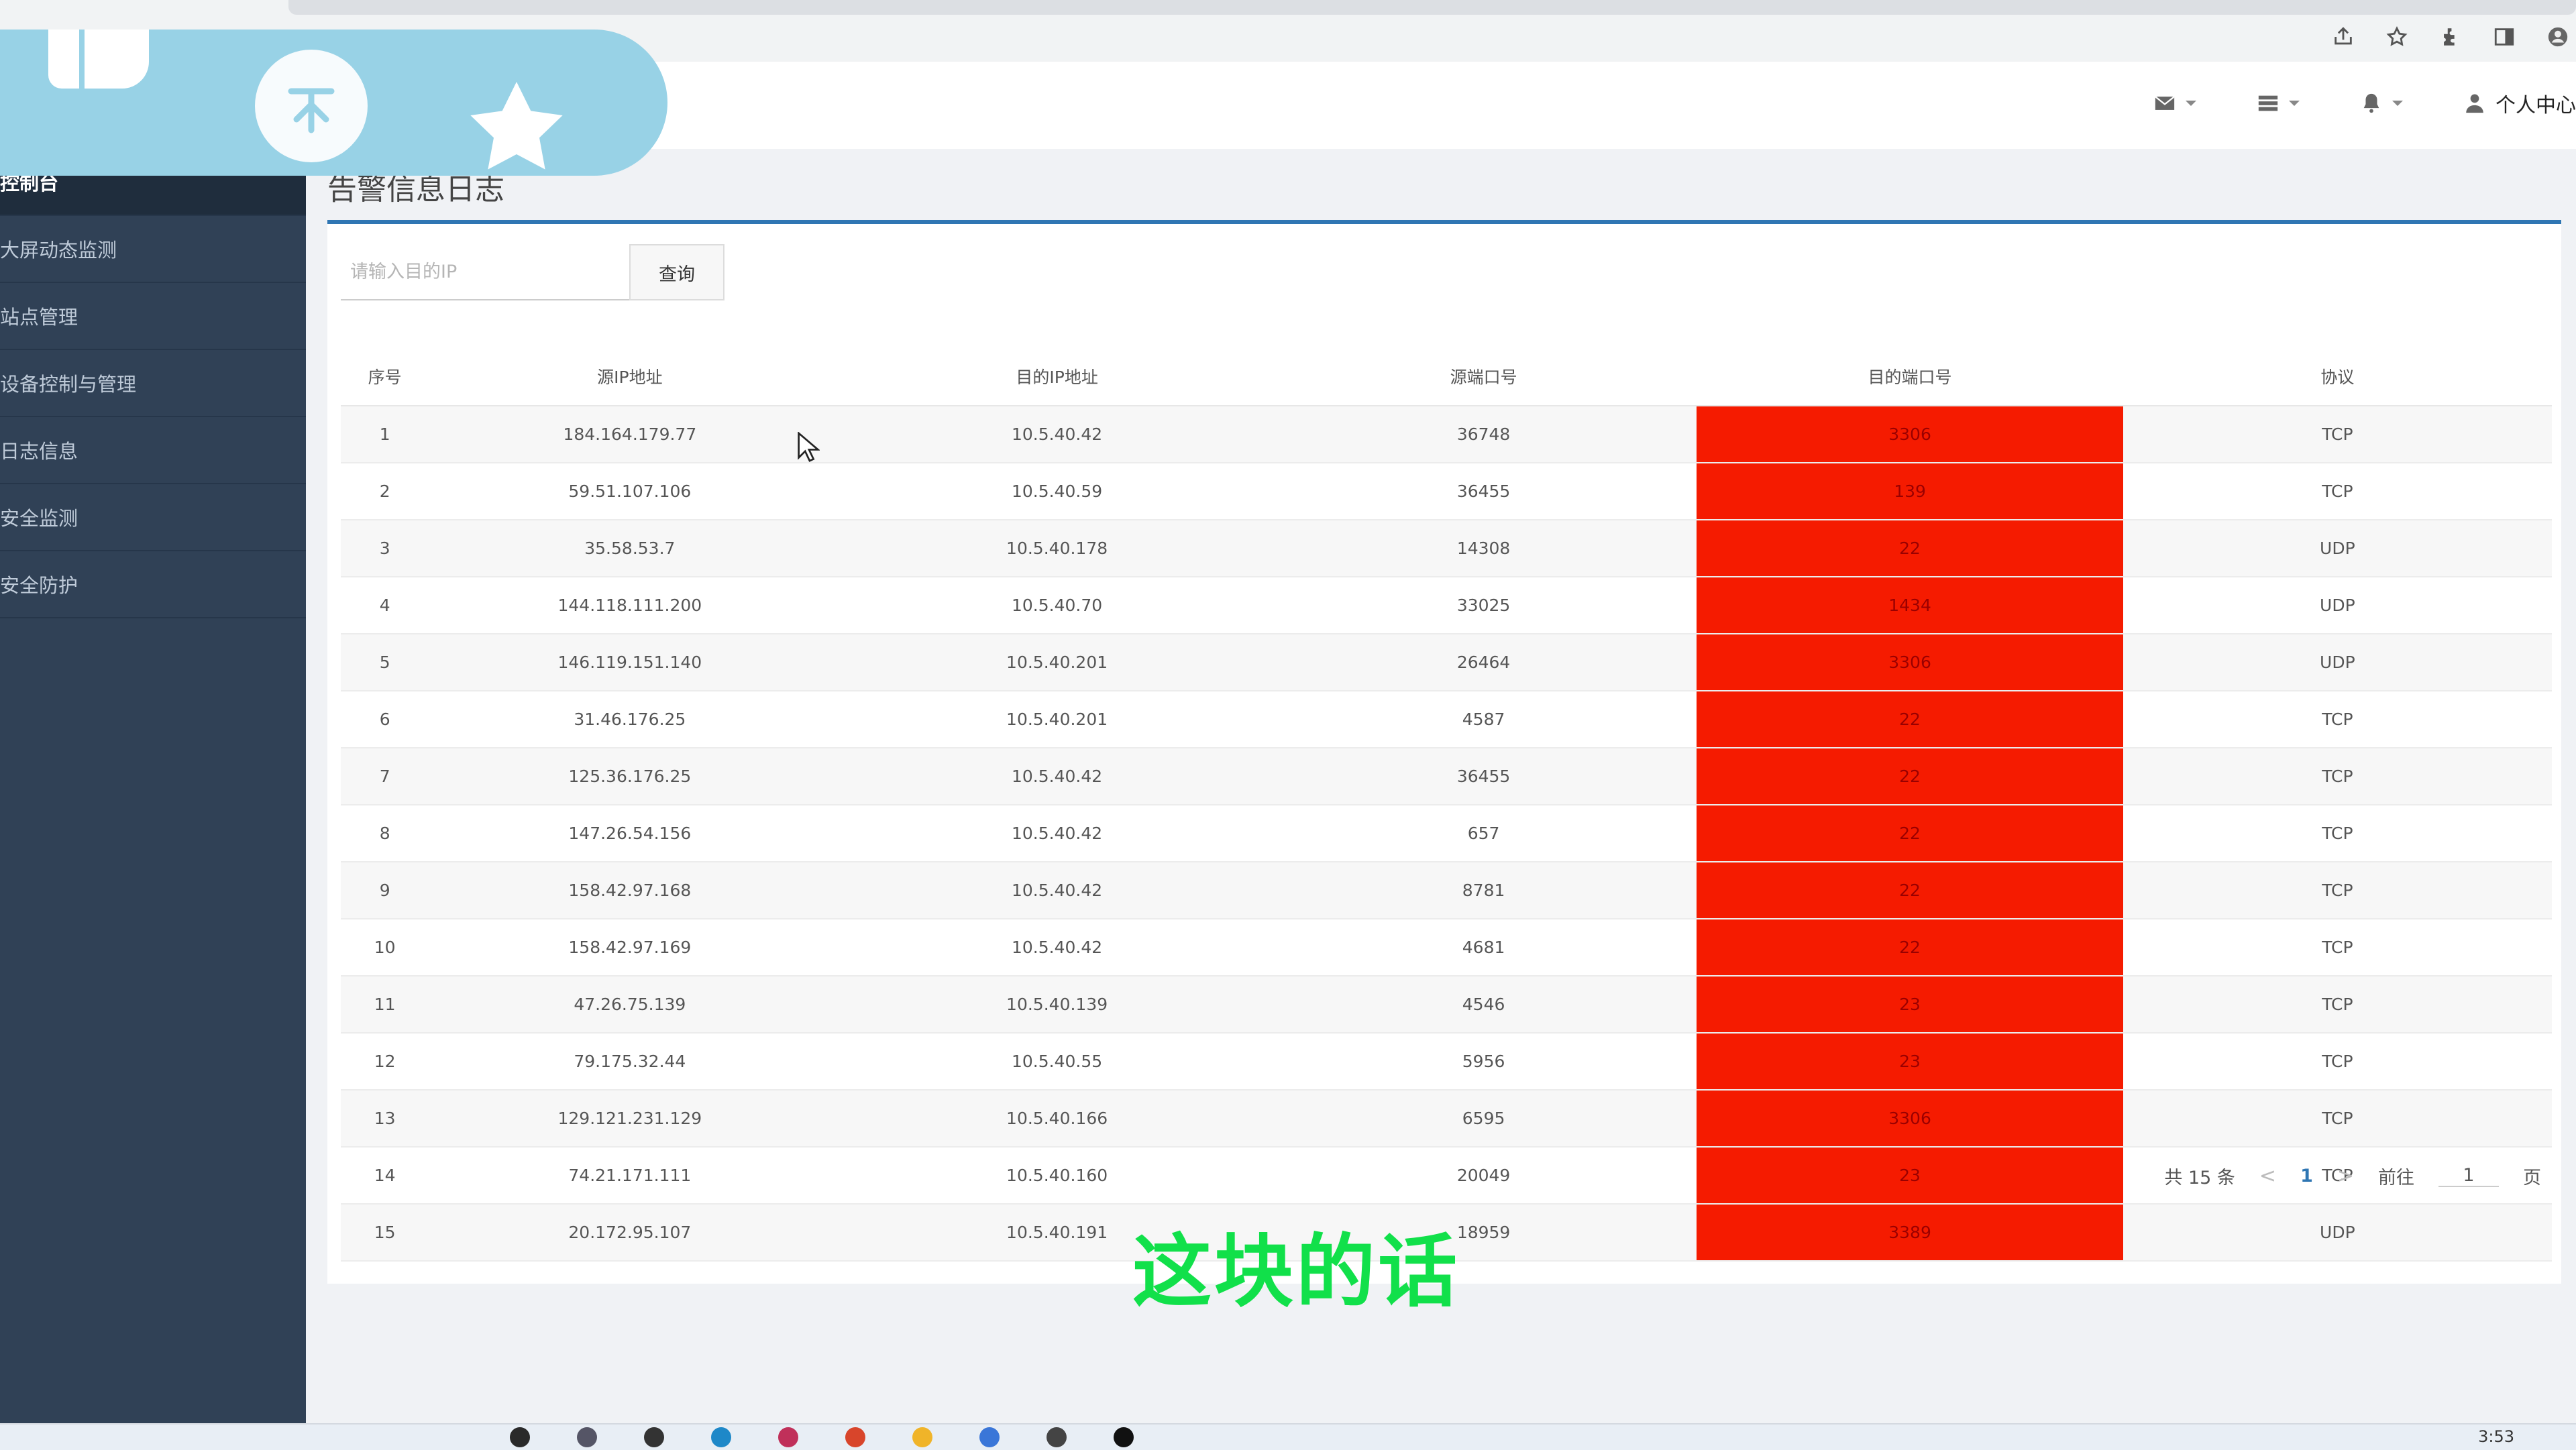 The height and width of the screenshot is (1450, 2576). I want to click on column-header-source-port: 源端口号, so click(1483, 376).